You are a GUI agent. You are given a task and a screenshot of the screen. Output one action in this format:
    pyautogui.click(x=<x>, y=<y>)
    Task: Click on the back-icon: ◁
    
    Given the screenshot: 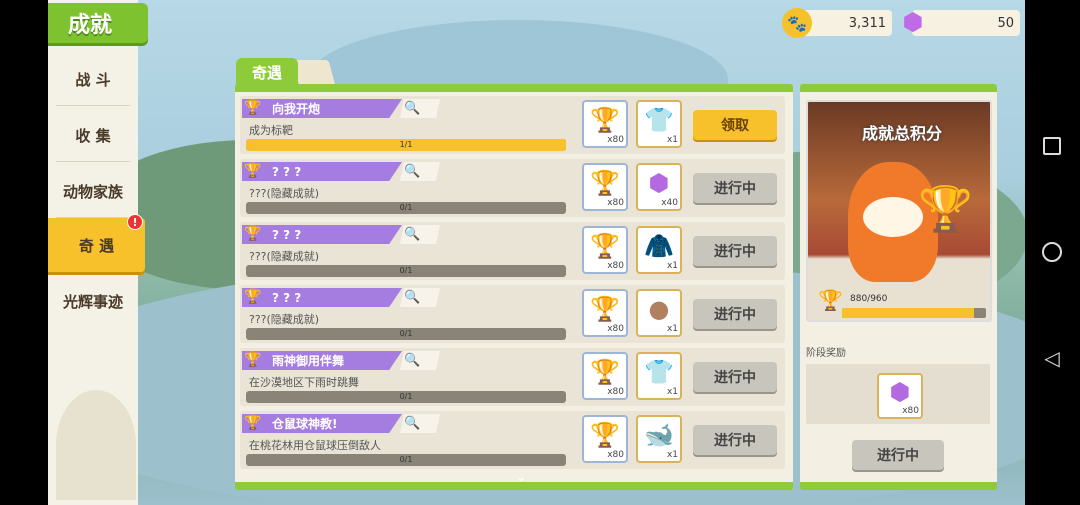 What is the action you would take?
    pyautogui.click(x=1052, y=358)
    